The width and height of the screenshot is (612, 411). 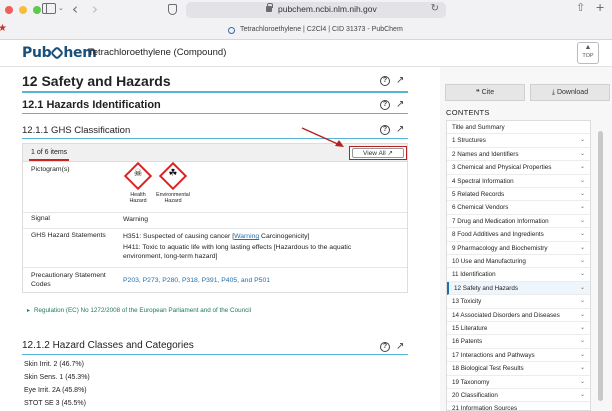 What do you see at coordinates (263, 256) in the screenshot?
I see `h411-statement-cont: environment, long-term hazard]` at bounding box center [263, 256].